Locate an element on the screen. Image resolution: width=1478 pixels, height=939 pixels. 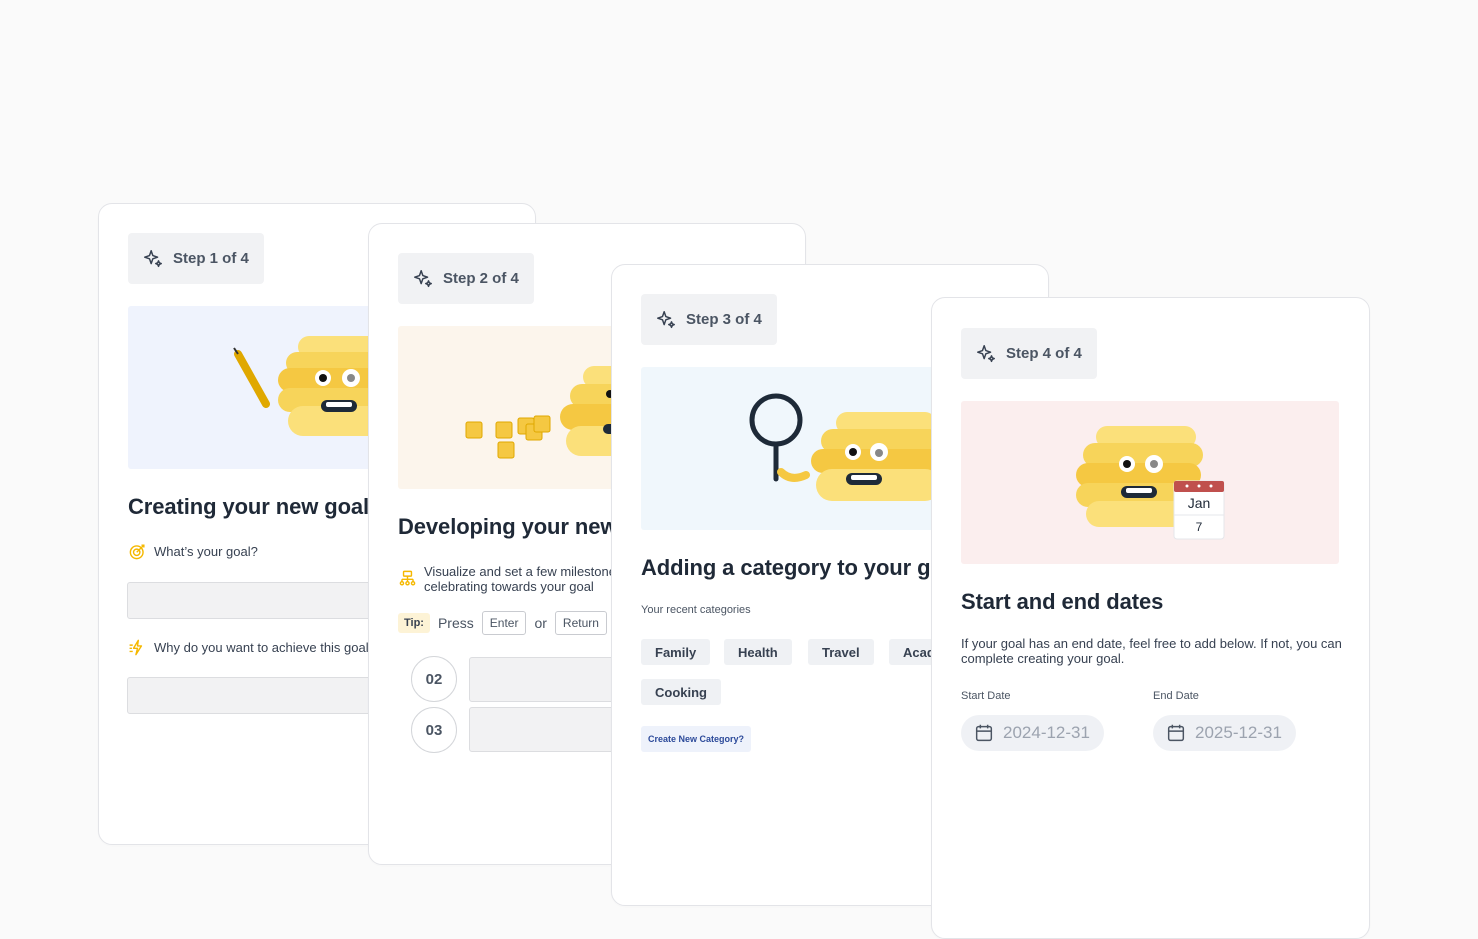
step-badge: Step 3 of 4 is located at coordinates (709, 319).